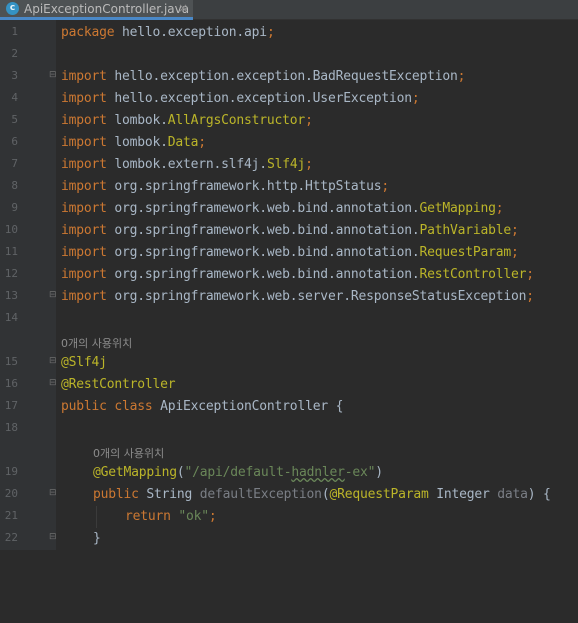 This screenshot has width=578, height=623. I want to click on code-line: 17 public class ApiExceptionController {, so click(289, 407).